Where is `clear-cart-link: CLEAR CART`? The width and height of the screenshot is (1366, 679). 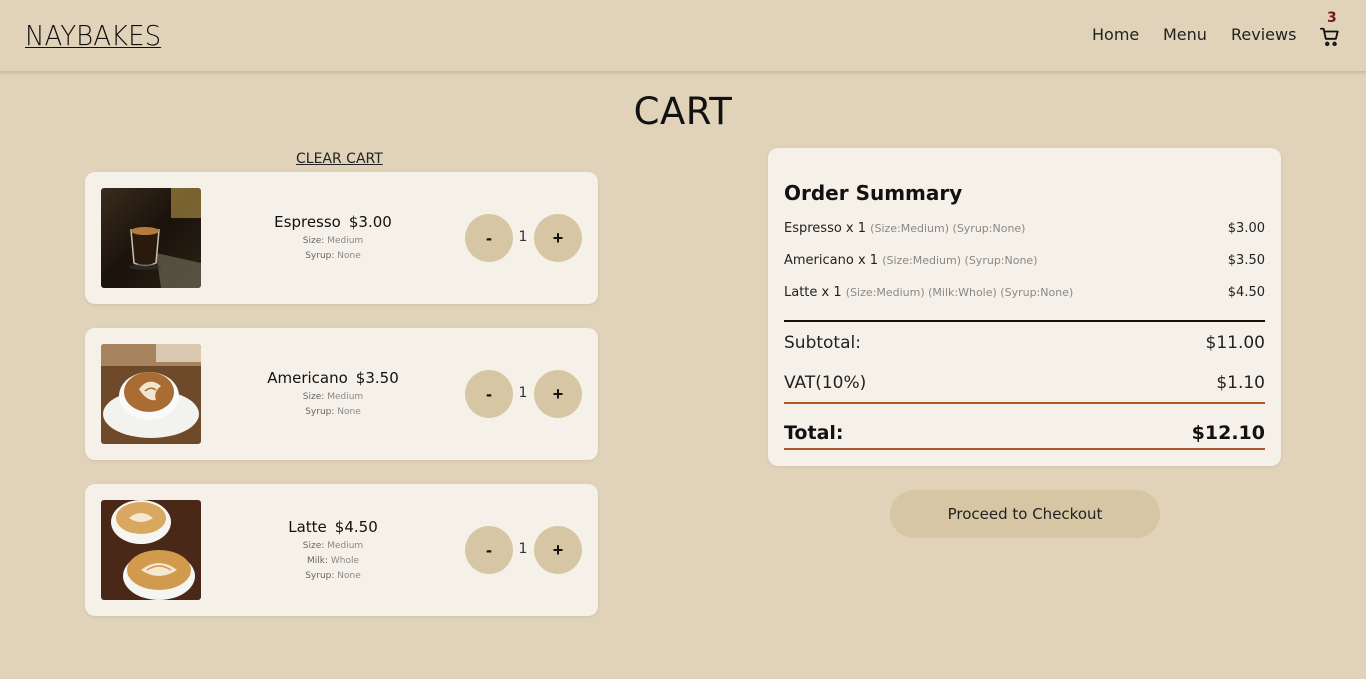
clear-cart-link: CLEAR CART is located at coordinates (339, 159).